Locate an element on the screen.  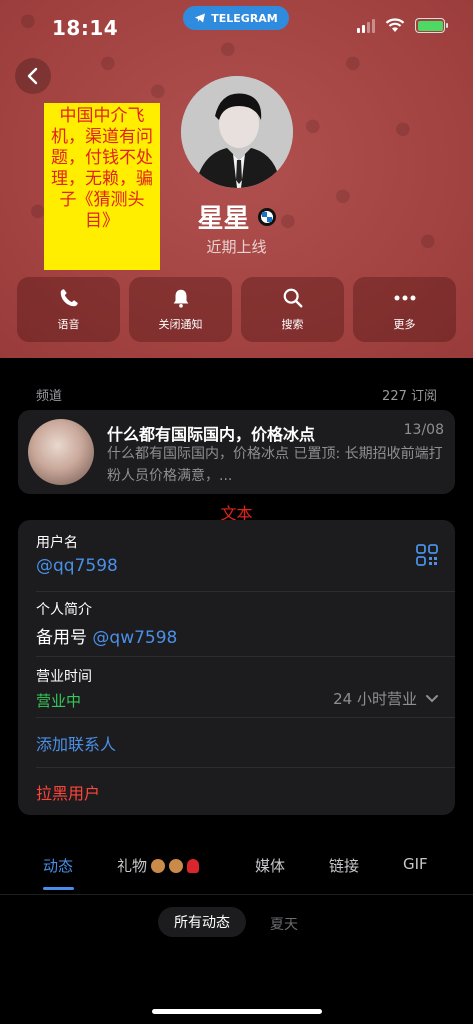
tab-media: 媒体 is located at coordinates (270, 865).